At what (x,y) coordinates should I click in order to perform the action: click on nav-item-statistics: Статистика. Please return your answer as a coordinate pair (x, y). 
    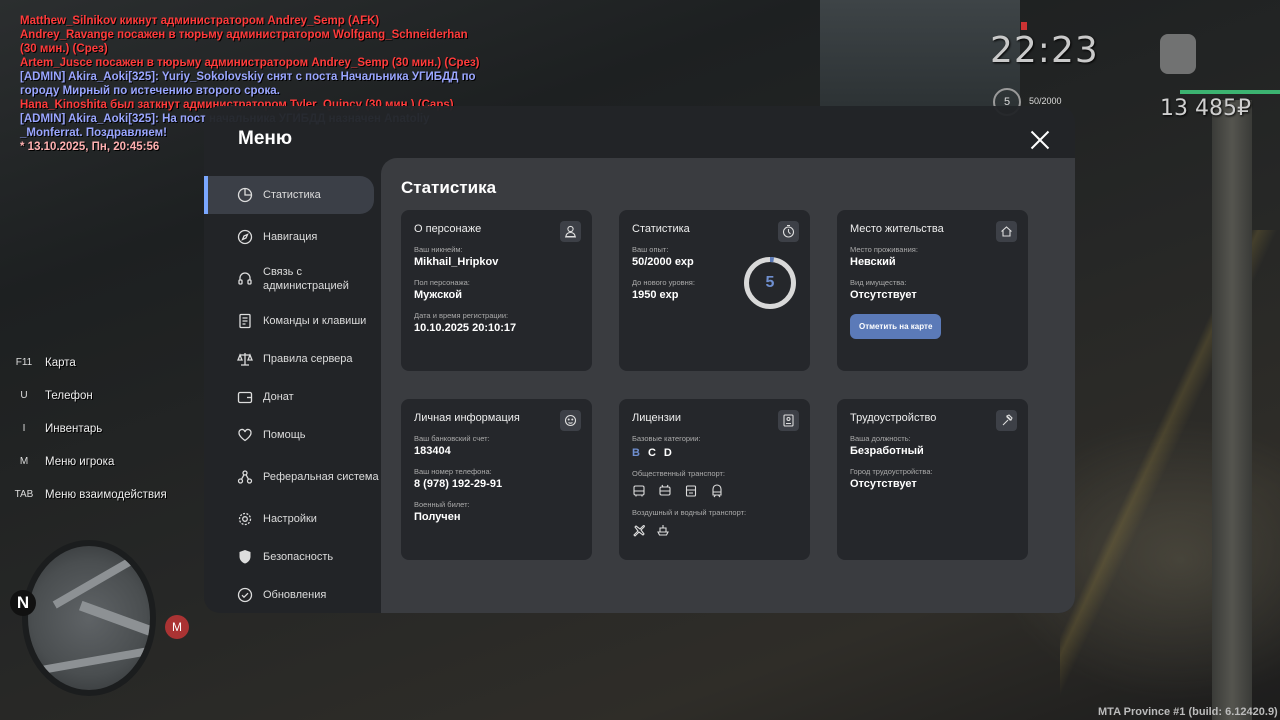
    Looking at the image, I should click on (289, 195).